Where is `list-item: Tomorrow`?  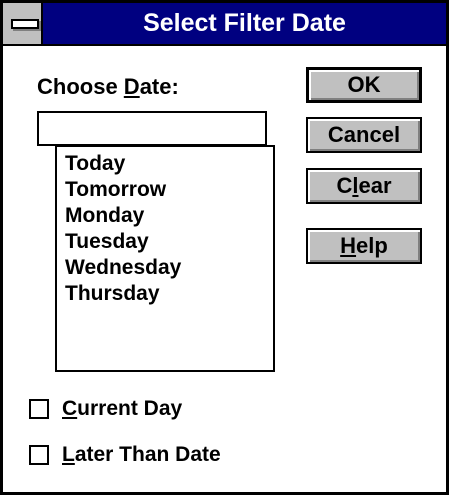
list-item: Tomorrow is located at coordinates (169, 190).